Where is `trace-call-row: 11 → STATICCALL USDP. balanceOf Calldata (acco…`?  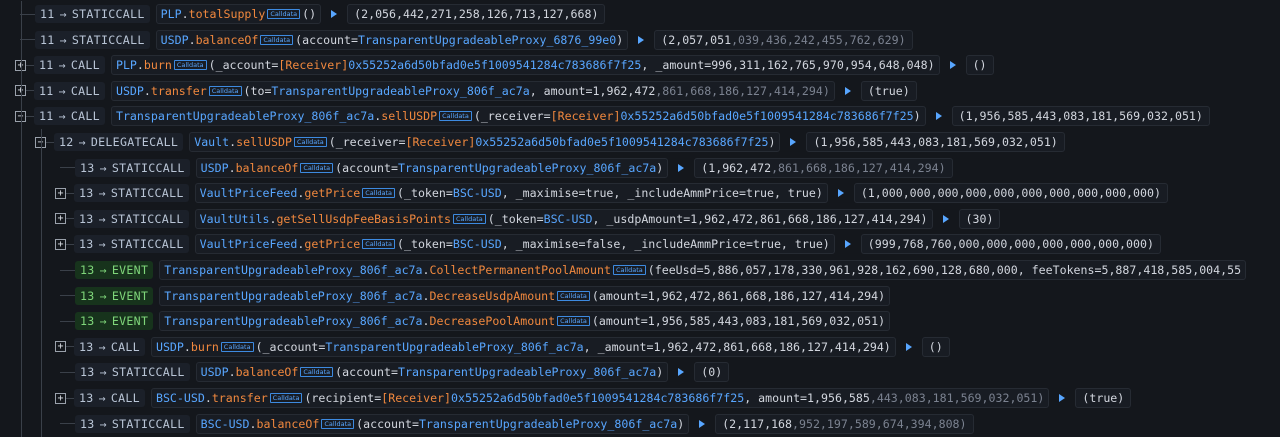
trace-call-row: 11 → STATICCALL USDP. balanceOf Calldata (acco… is located at coordinates (640, 39).